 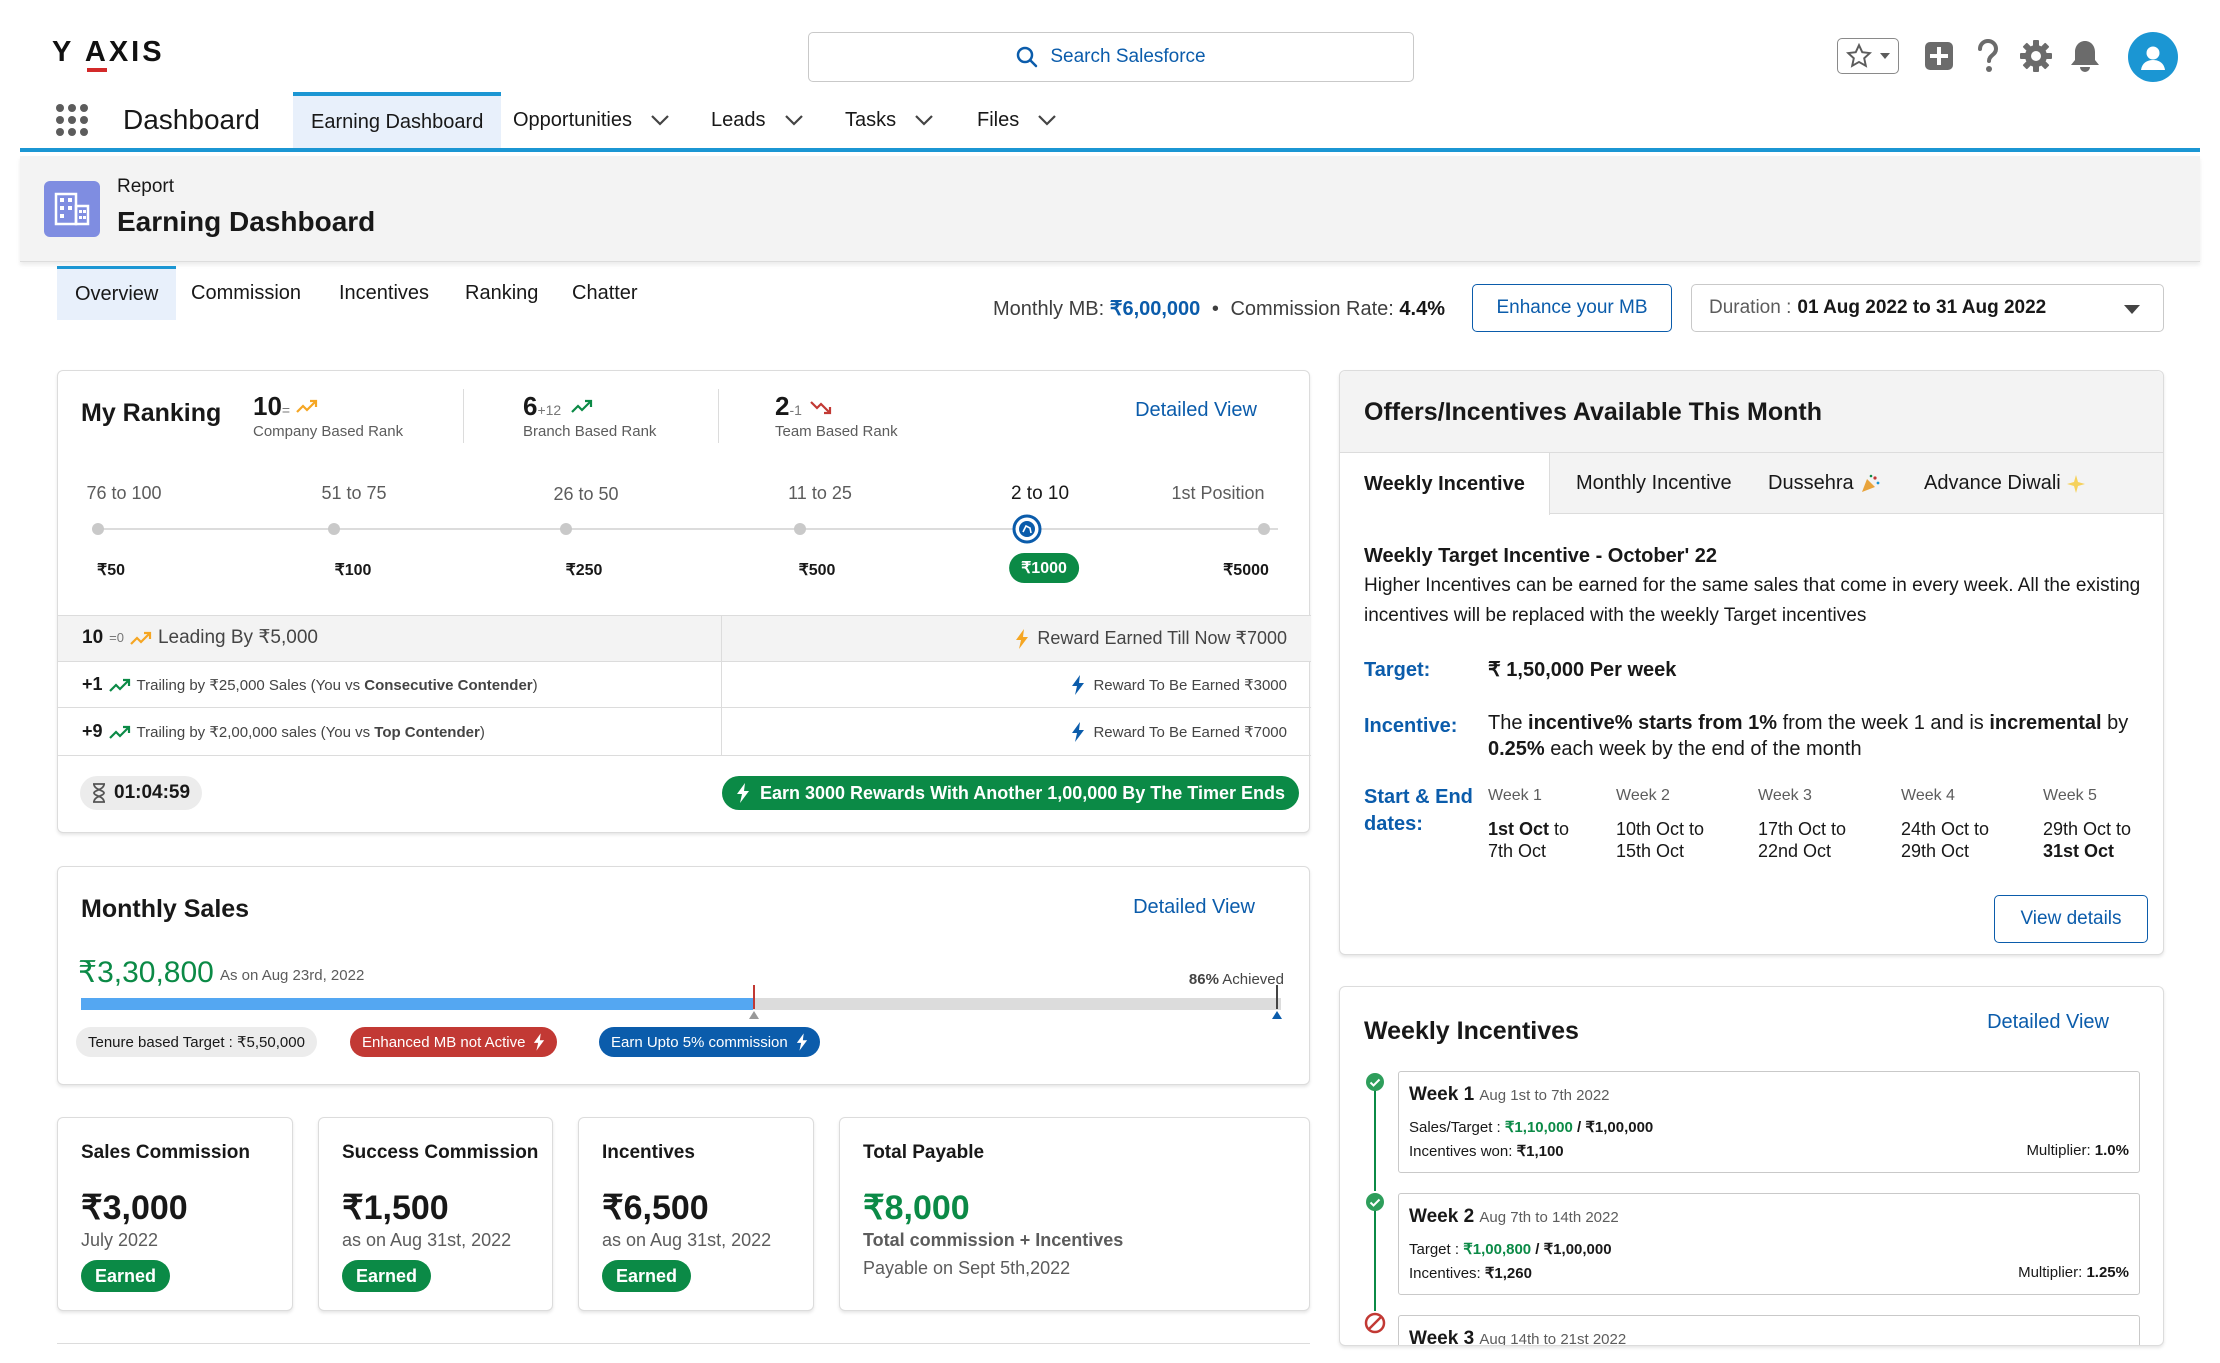 What do you see at coordinates (1111, 57) in the screenshot?
I see `global-search-input: Search Salesforce` at bounding box center [1111, 57].